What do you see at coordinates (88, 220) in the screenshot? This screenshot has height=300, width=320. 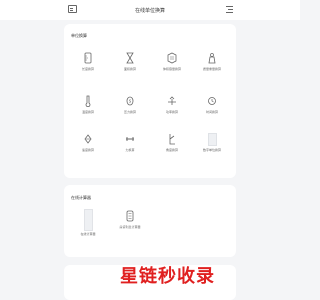 I see `calculator-icon` at bounding box center [88, 220].